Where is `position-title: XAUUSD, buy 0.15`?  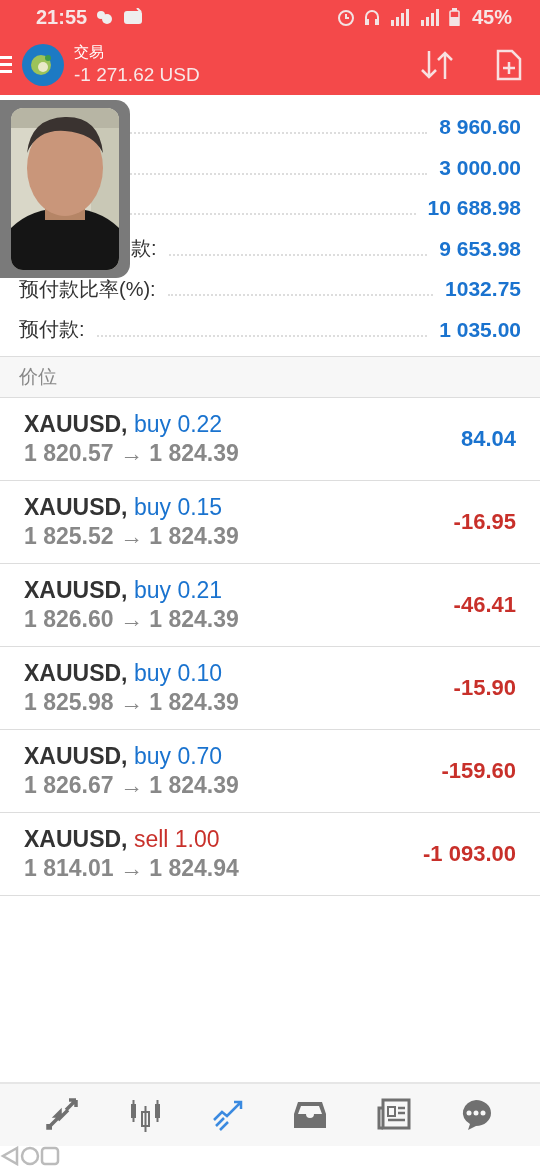 position-title: XAUUSD, buy 0.15 is located at coordinates (124, 507).